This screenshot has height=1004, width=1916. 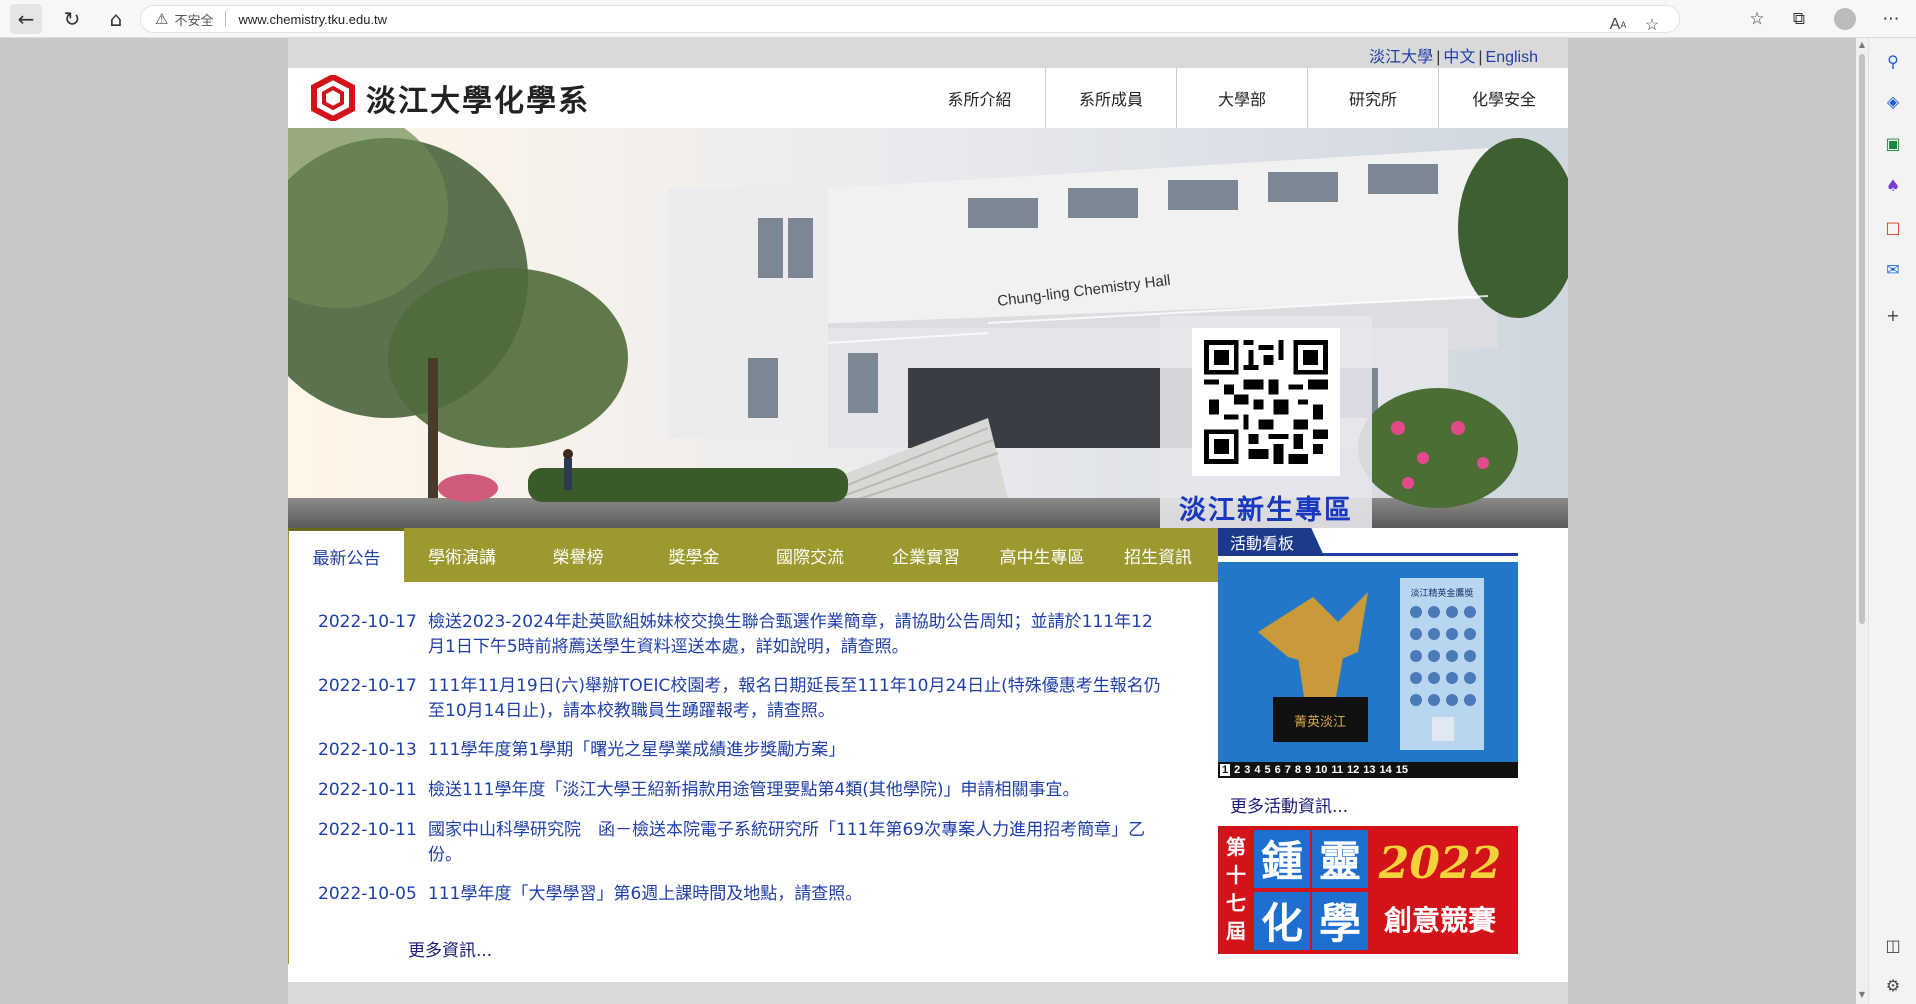 What do you see at coordinates (1893, 985) in the screenshot?
I see `settings-gear-icon: ⚙` at bounding box center [1893, 985].